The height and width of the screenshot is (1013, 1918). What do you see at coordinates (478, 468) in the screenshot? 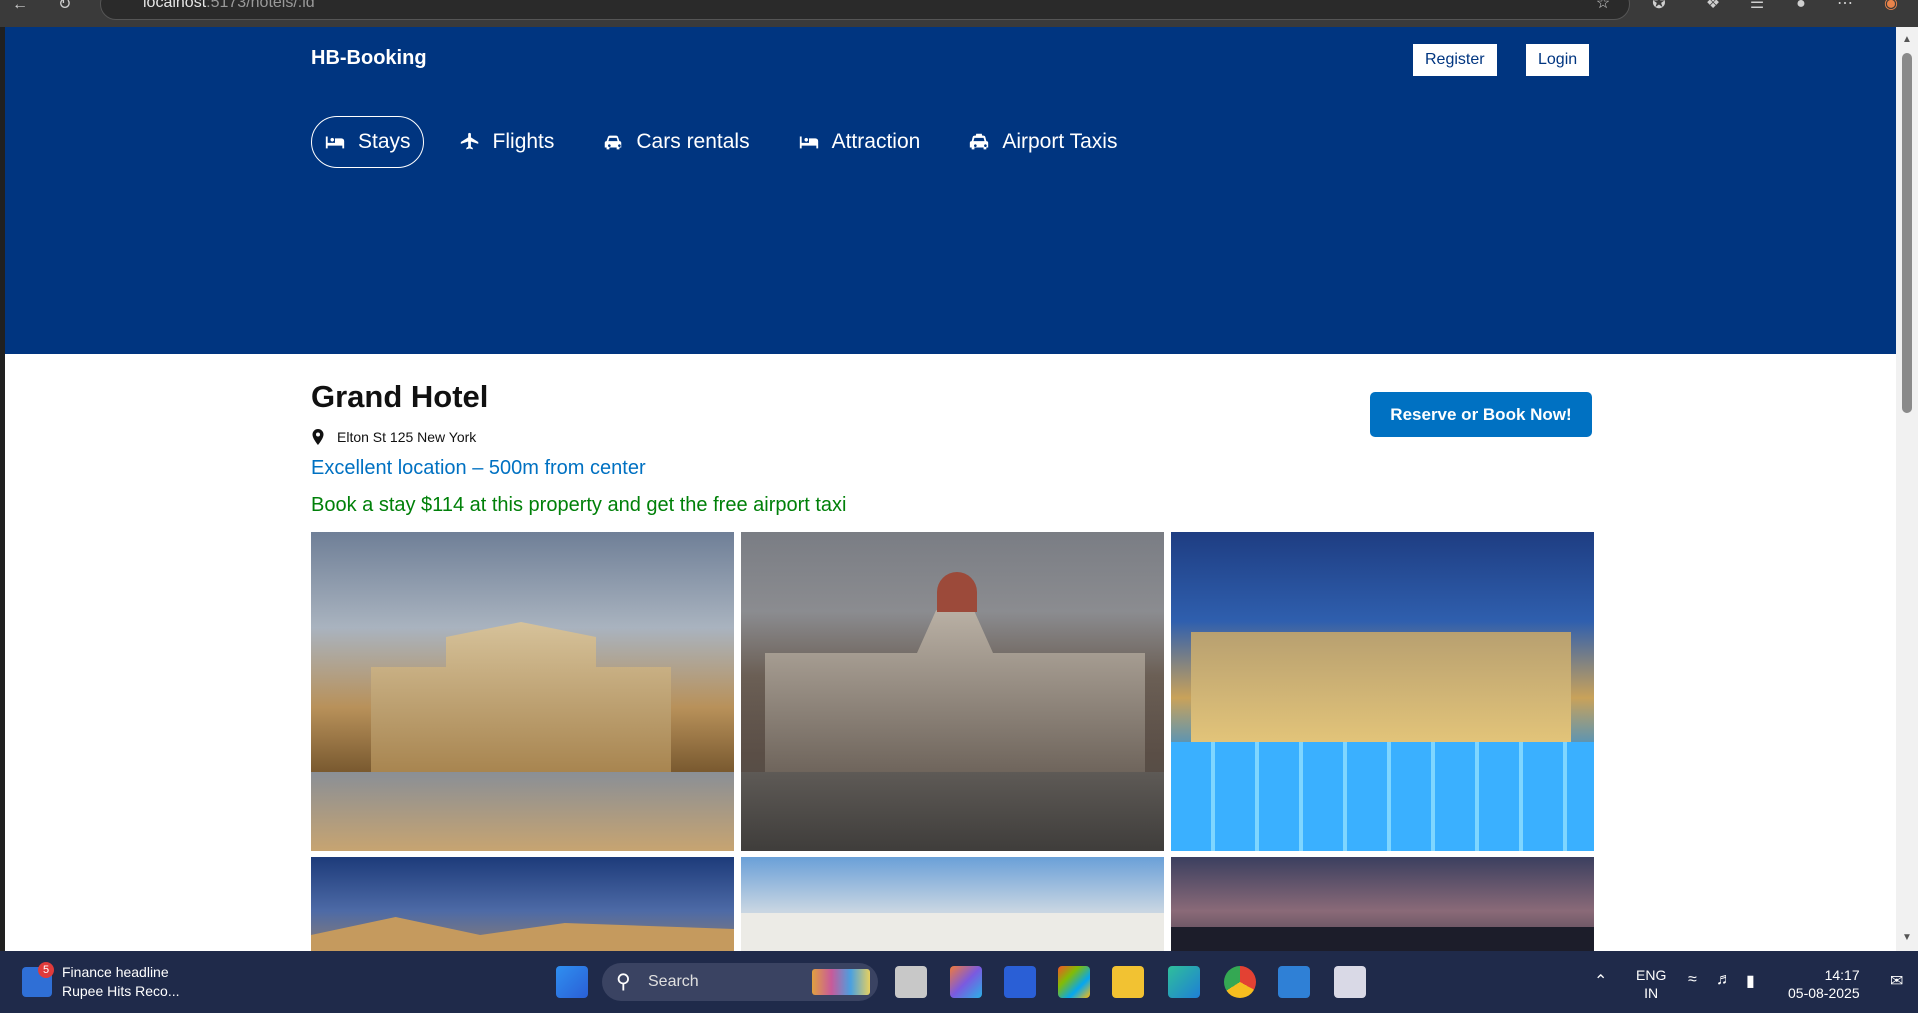
I see `location-note: Excellent location – 500m from center` at bounding box center [478, 468].